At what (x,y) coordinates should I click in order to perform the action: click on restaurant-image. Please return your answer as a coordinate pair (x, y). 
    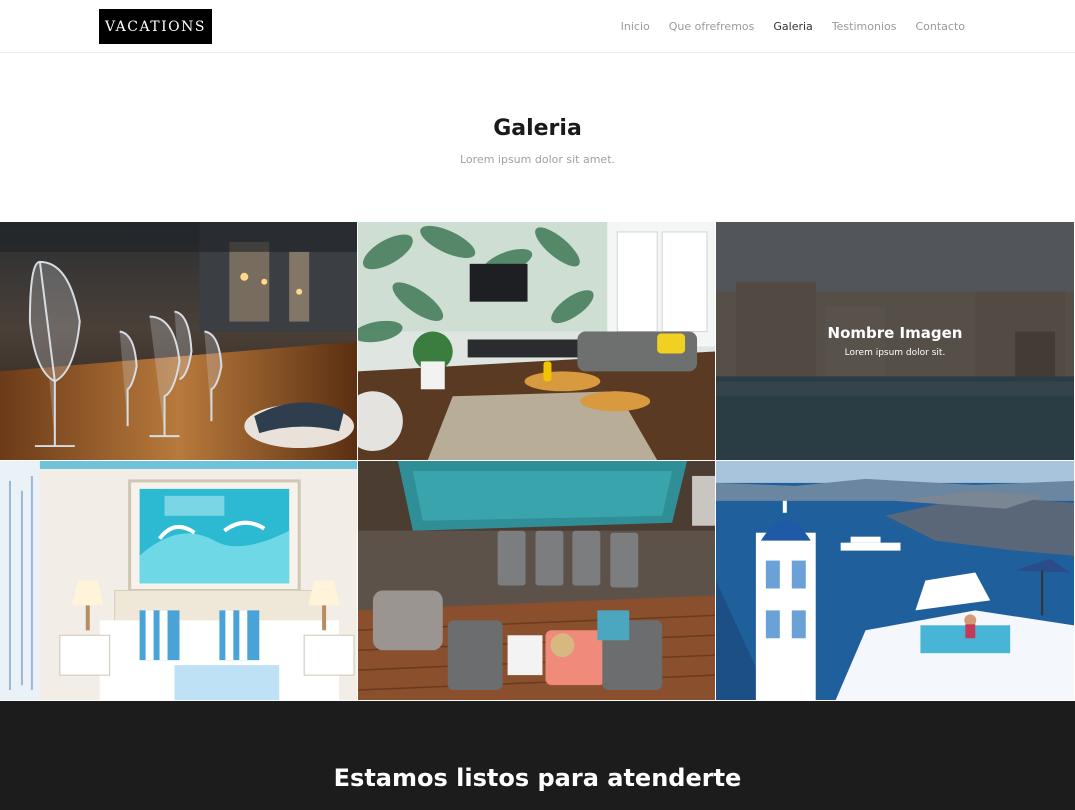
    Looking at the image, I should click on (178, 341).